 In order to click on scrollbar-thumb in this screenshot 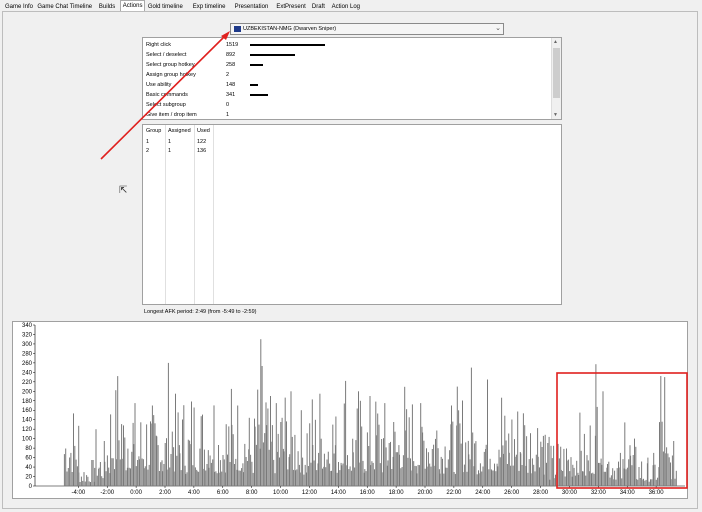, I will do `click(556, 73)`.